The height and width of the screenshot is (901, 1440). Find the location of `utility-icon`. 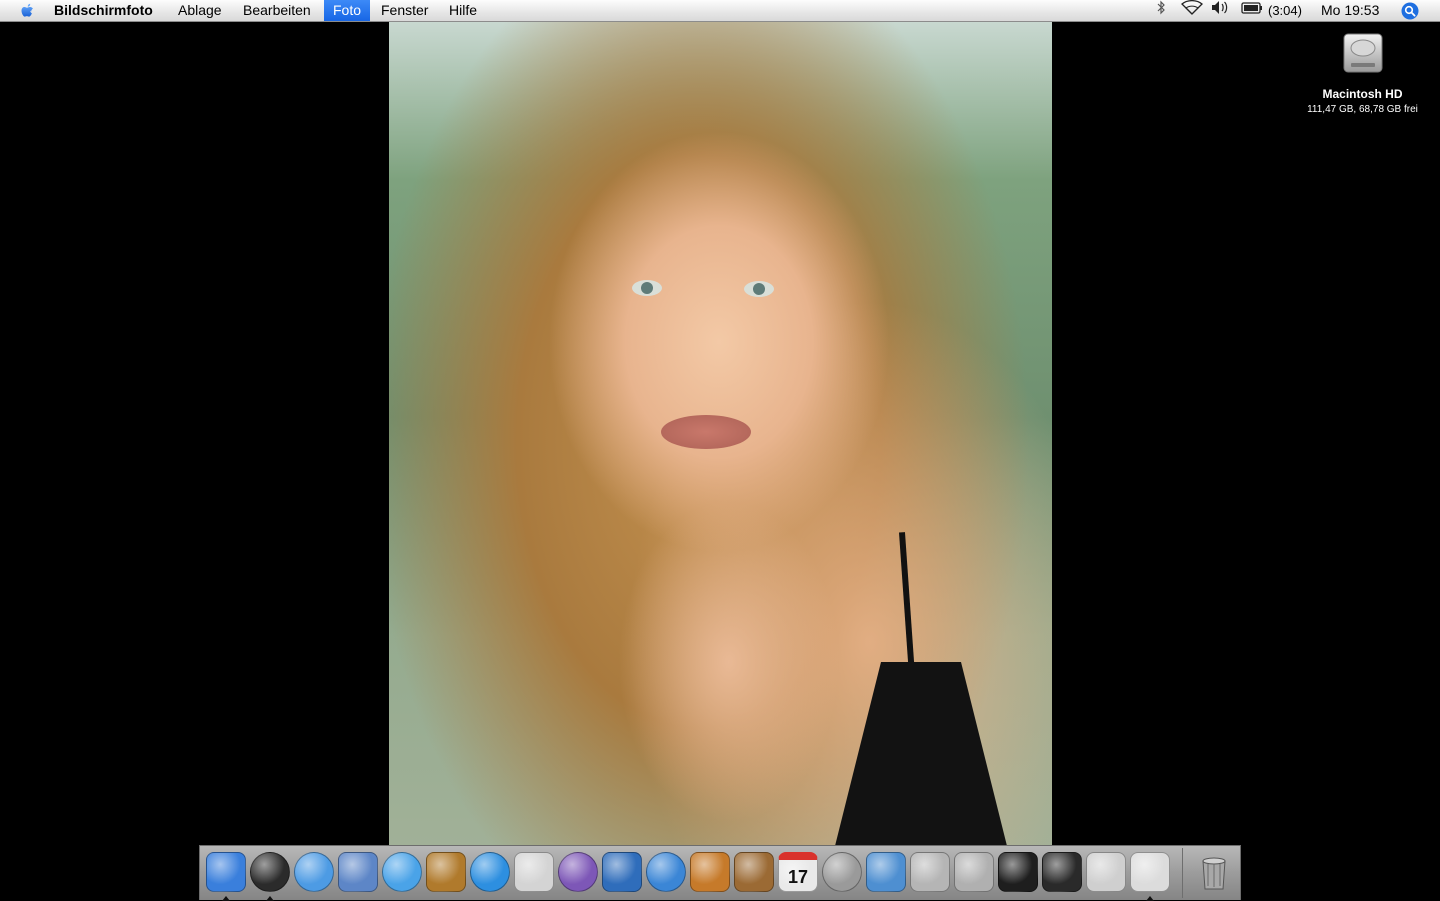

utility-icon is located at coordinates (974, 872).